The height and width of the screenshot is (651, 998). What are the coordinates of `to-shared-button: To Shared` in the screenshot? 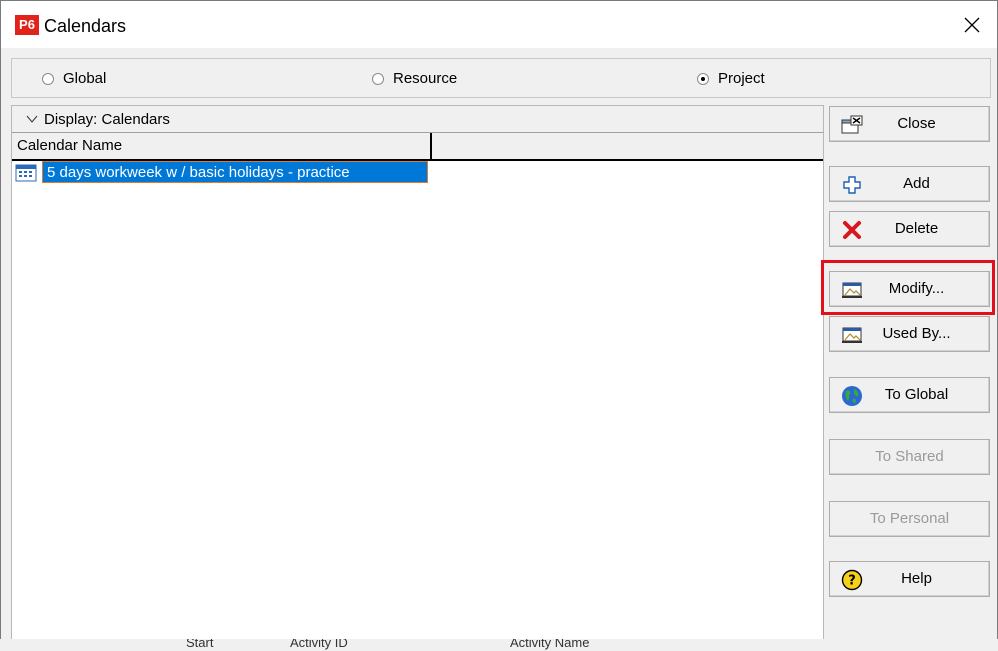 It's located at (909, 457).